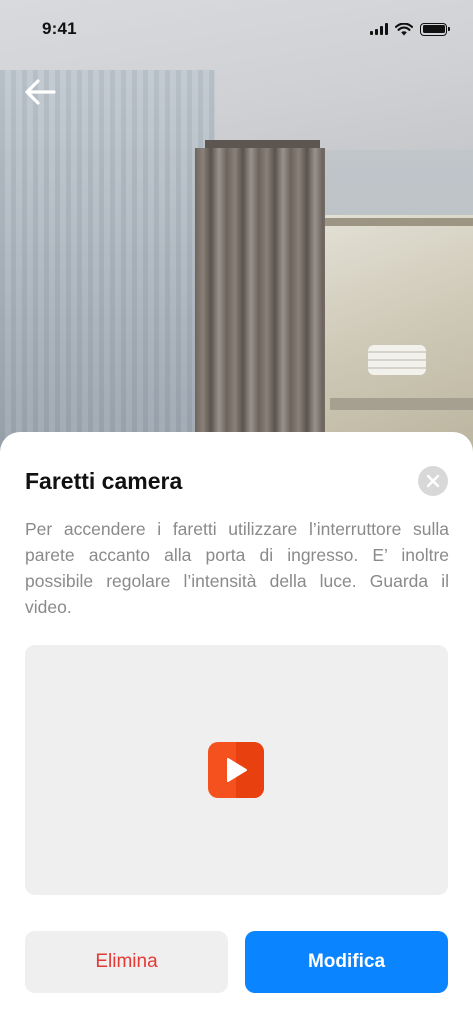 The width and height of the screenshot is (473, 1024). I want to click on play-button, so click(236, 770).